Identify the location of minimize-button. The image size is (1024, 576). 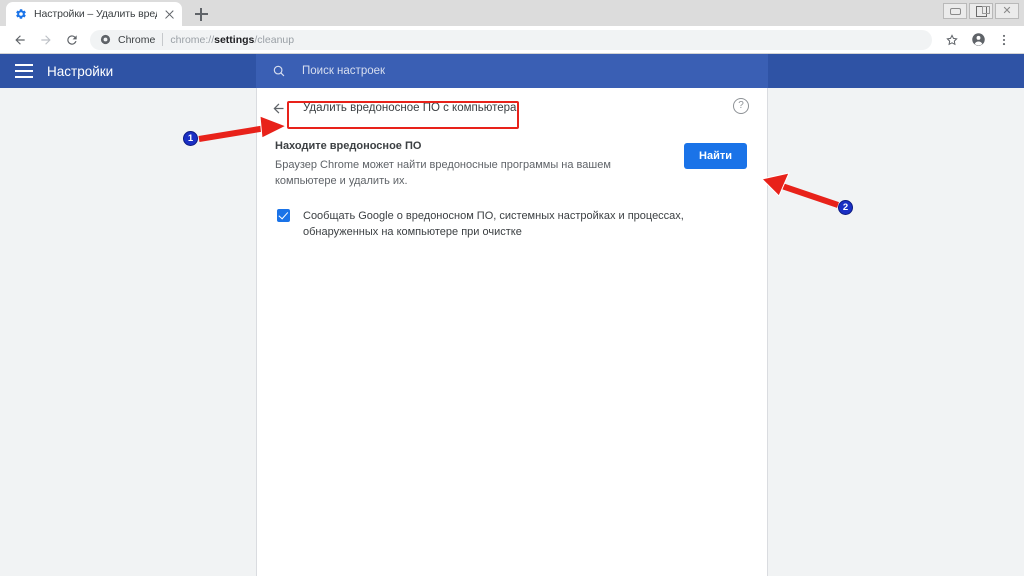
(955, 11).